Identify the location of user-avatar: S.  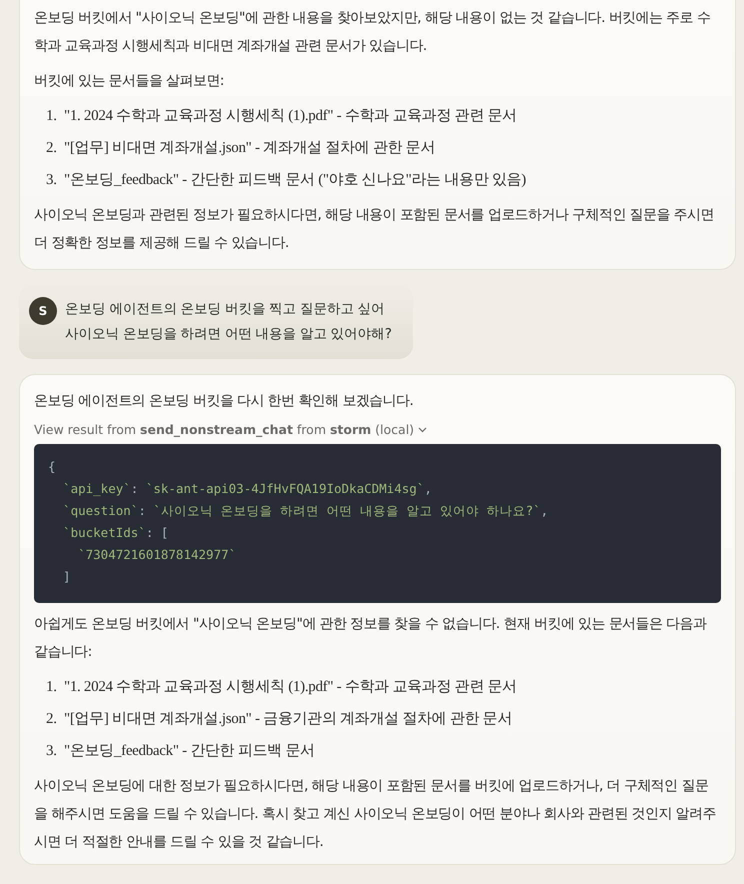
(43, 311).